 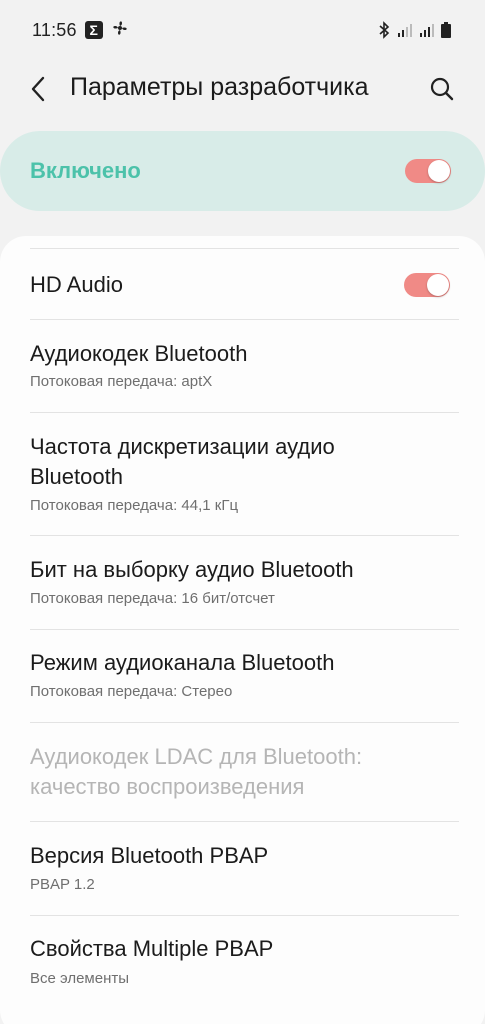 What do you see at coordinates (414, 30) in the screenshot?
I see `status-right` at bounding box center [414, 30].